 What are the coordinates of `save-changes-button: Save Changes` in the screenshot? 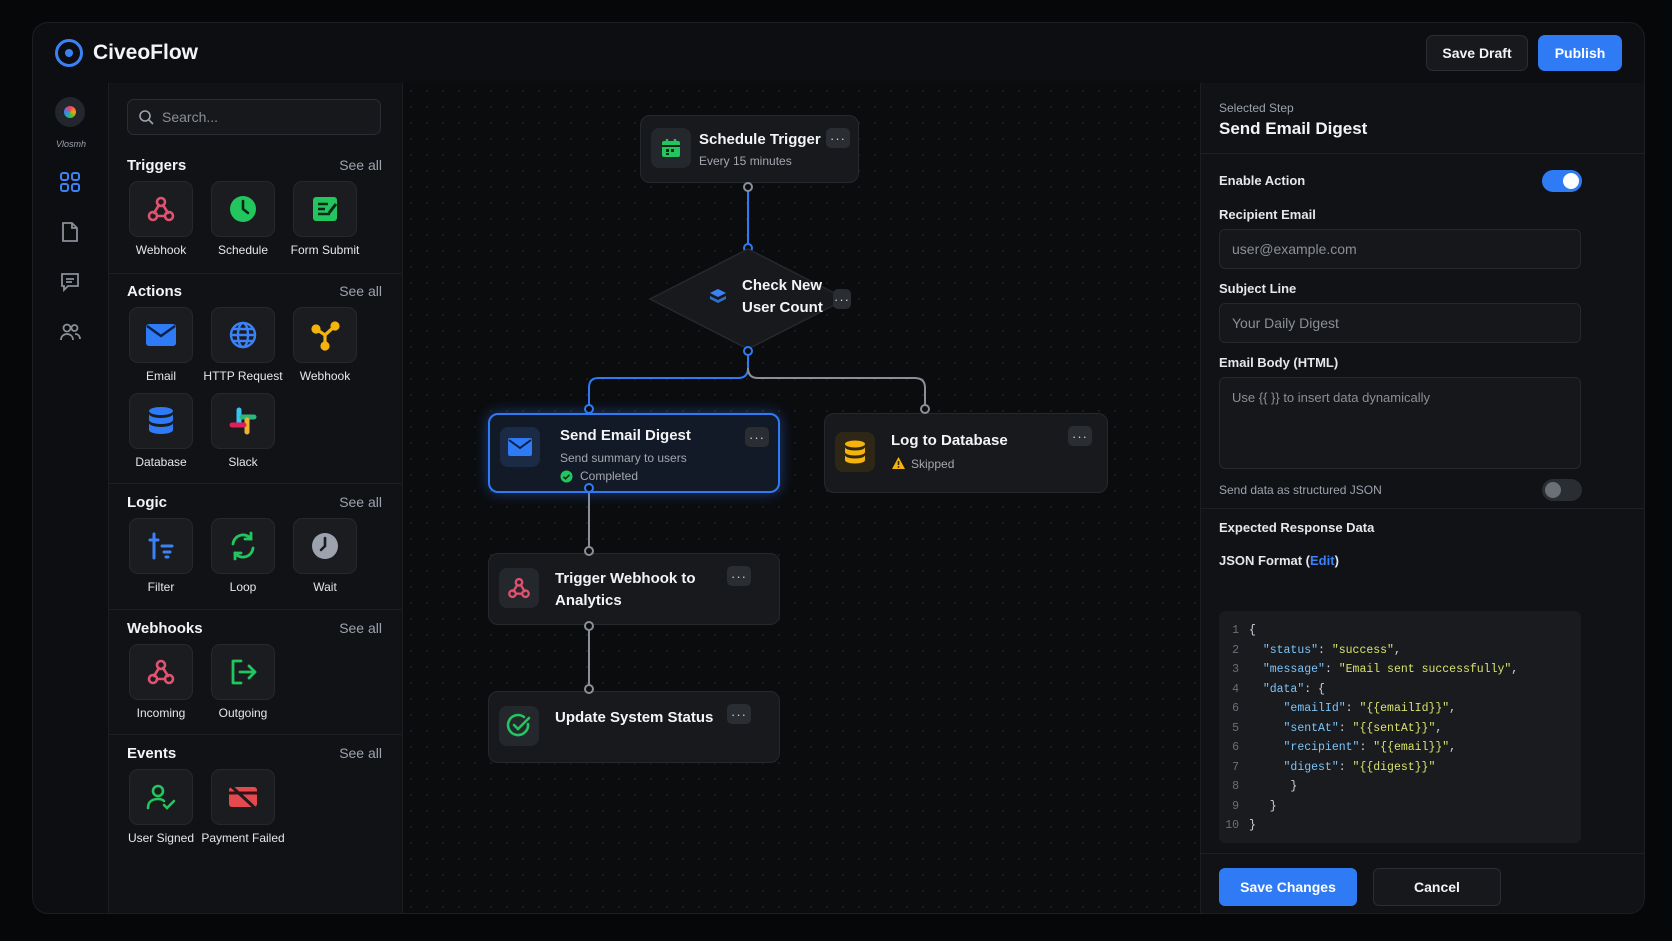 It's located at (1288, 887).